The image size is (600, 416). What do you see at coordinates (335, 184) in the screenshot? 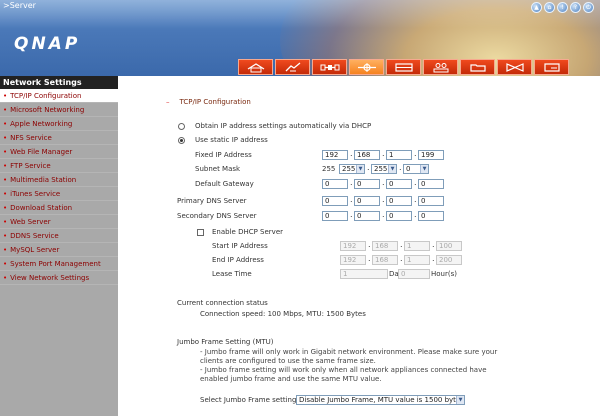
I see `gateway-octet-1-input: 0` at bounding box center [335, 184].